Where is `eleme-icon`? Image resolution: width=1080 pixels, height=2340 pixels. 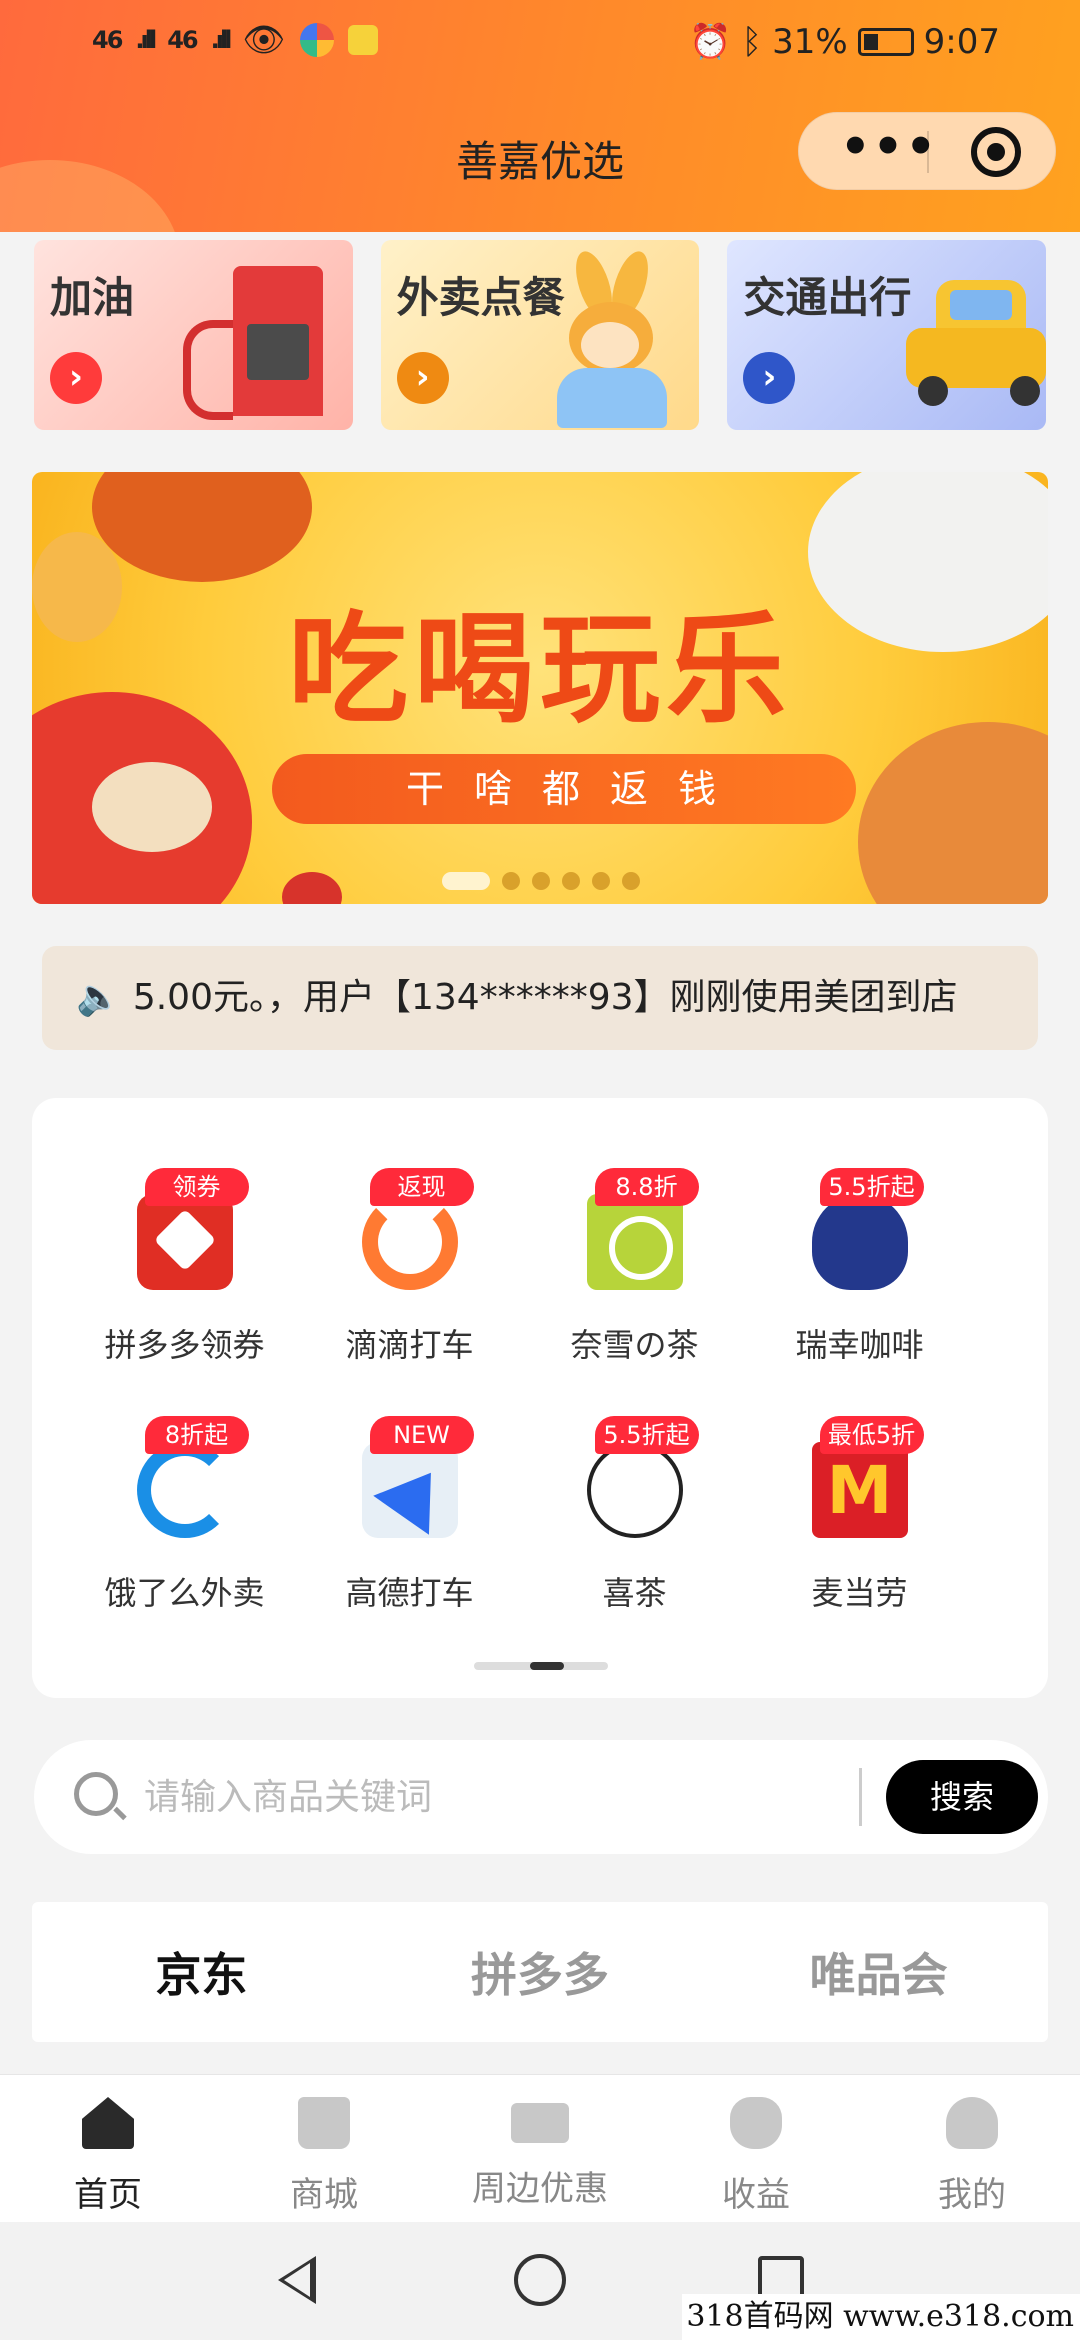
eleme-icon is located at coordinates (184, 1490).